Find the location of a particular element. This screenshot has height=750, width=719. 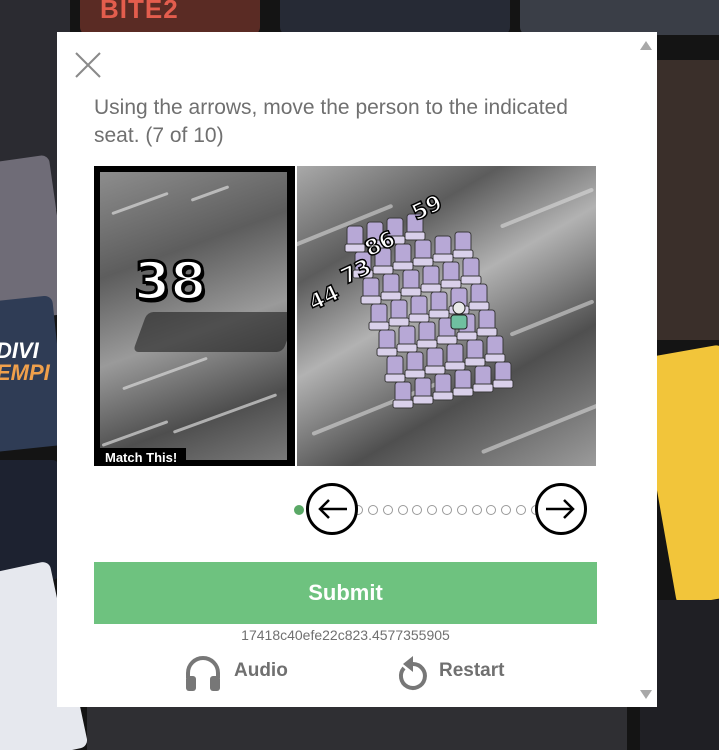

bg-bottom-bar is located at coordinates (357, 727).